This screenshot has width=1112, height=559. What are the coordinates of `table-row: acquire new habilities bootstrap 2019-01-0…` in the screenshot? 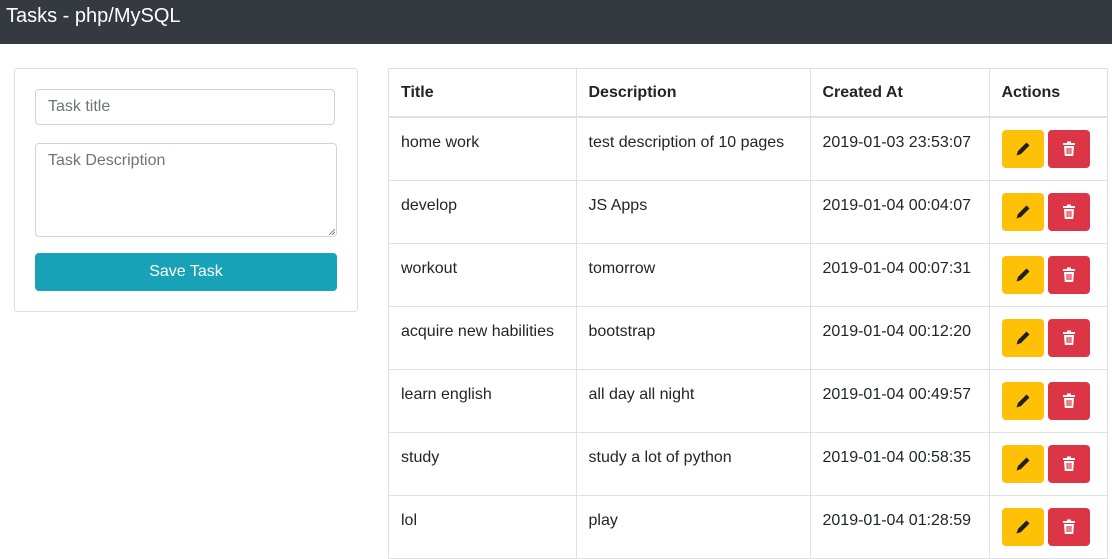 It's located at (748, 338).